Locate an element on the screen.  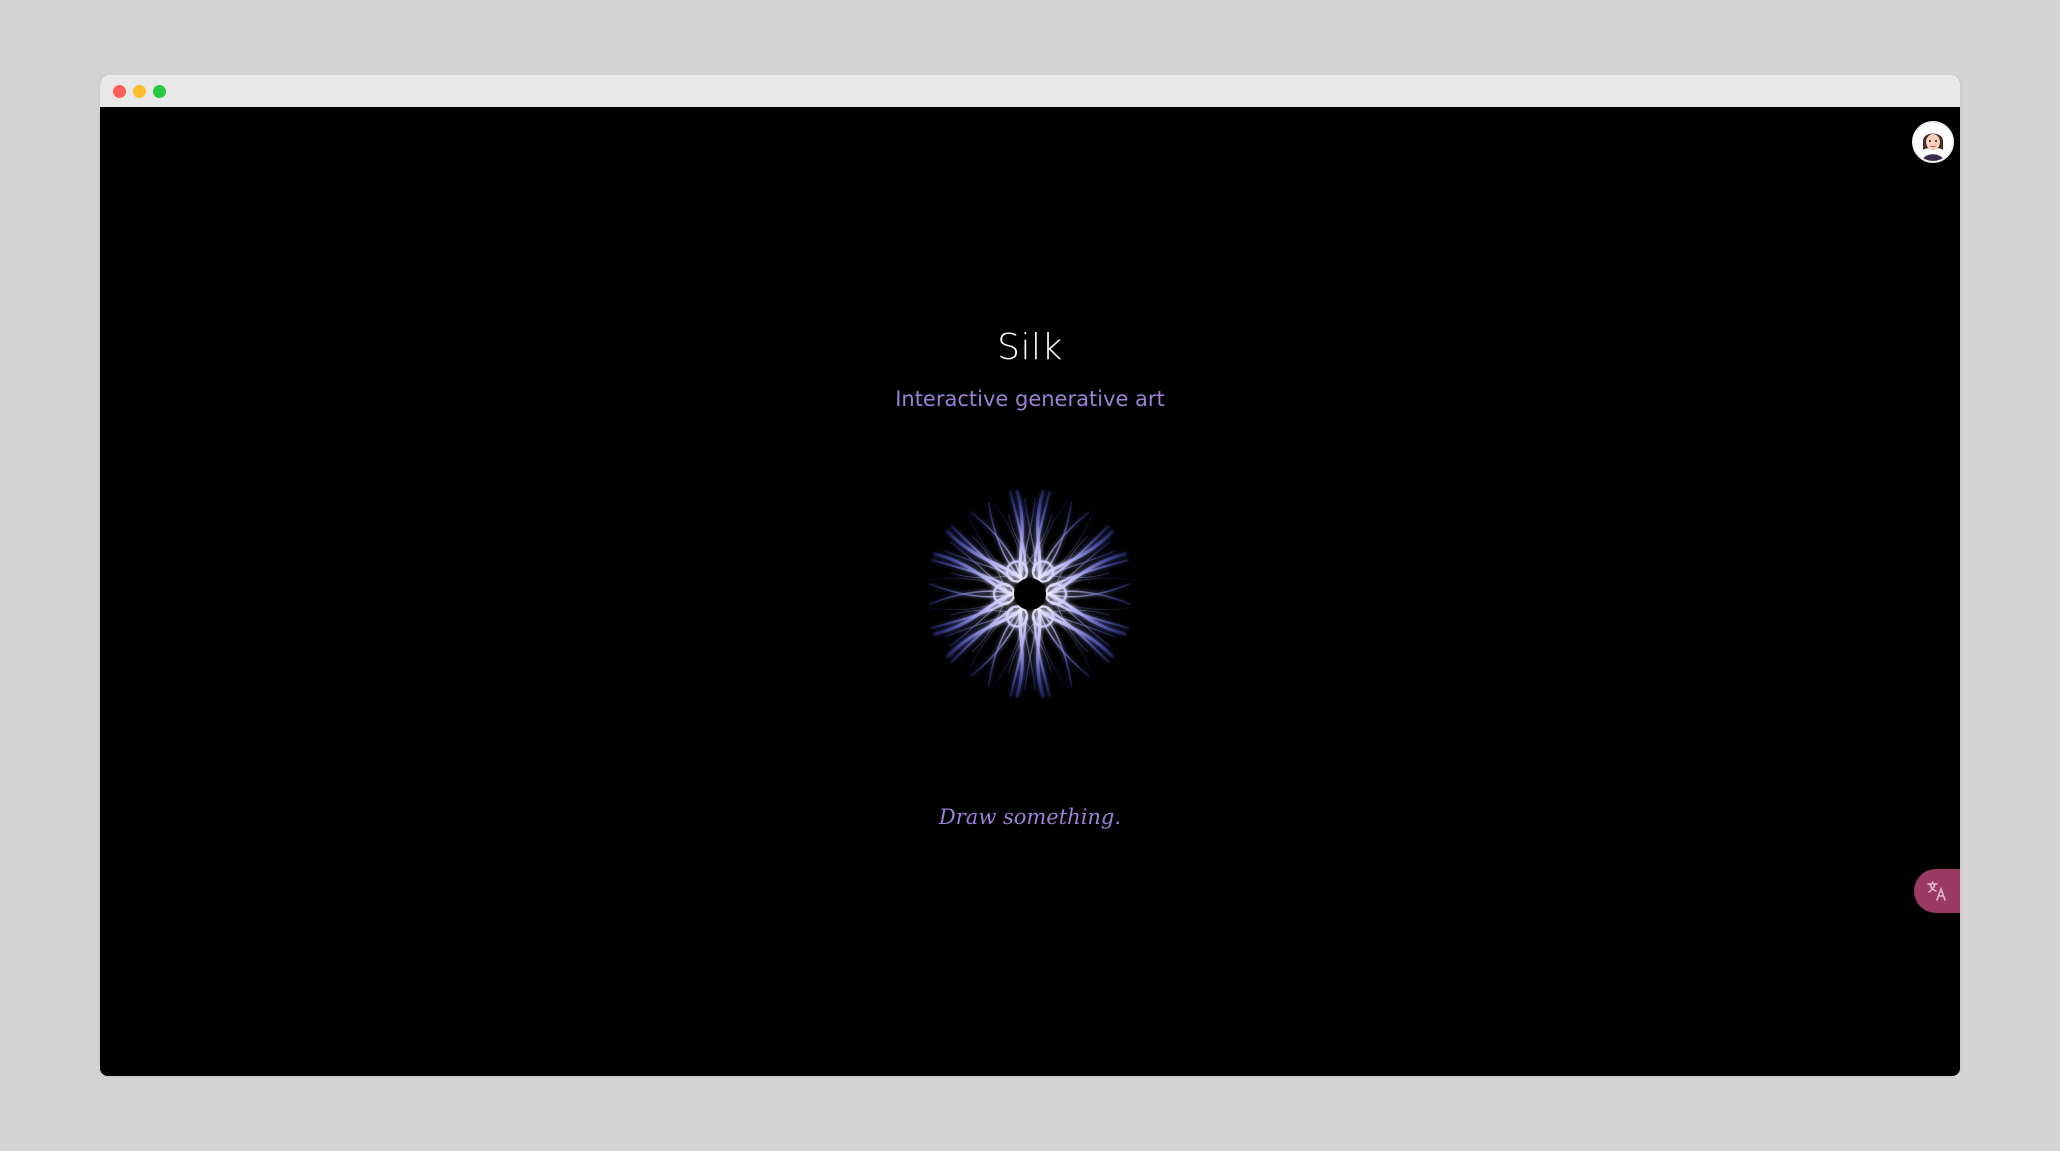
draw-hint: Draw something. is located at coordinates (1030, 817).